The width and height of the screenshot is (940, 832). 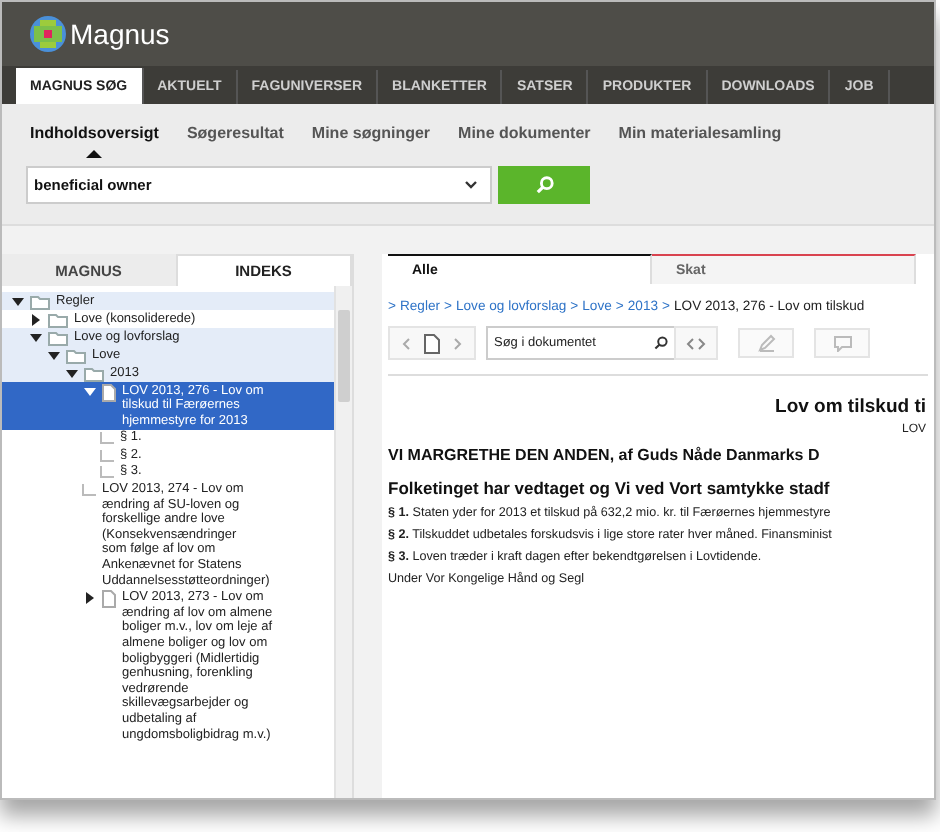 I want to click on pencil-icon, so click(x=766, y=343).